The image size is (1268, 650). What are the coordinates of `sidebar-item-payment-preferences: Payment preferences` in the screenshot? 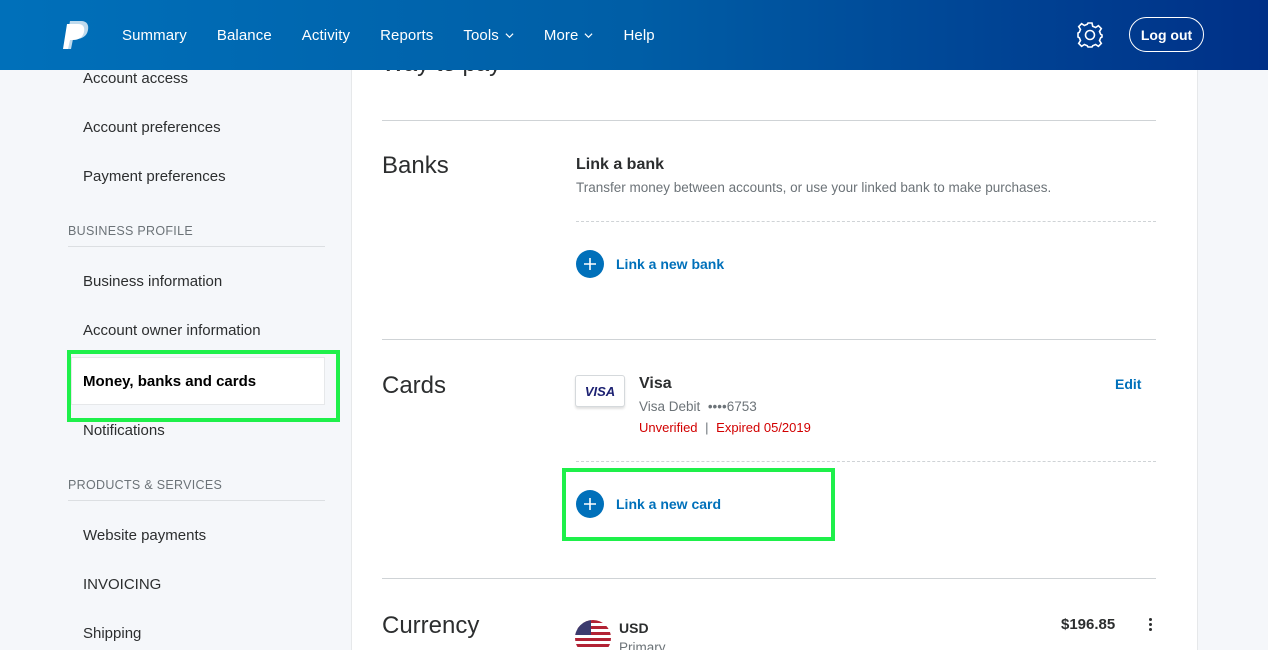 It's located at (154, 176).